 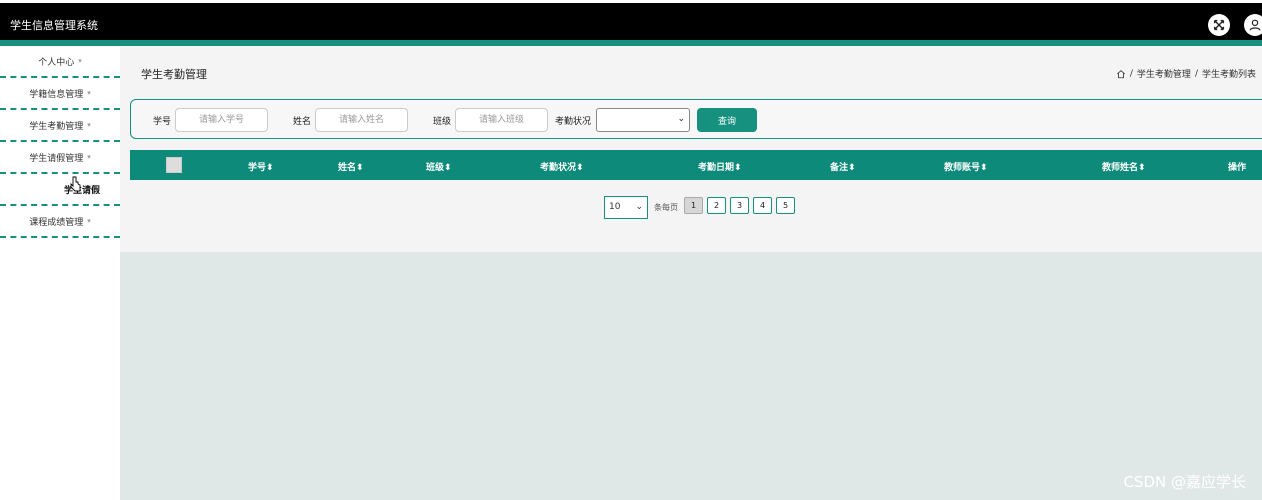 What do you see at coordinates (162, 122) in the screenshot?
I see `student-id-label: 学号` at bounding box center [162, 122].